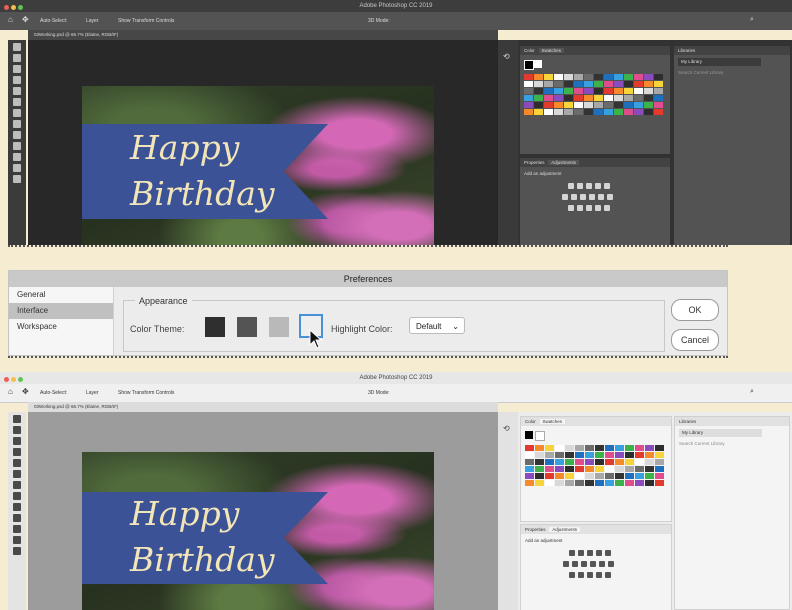 The height and width of the screenshot is (610, 792). Describe the element at coordinates (25, 391) in the screenshot. I see `move-tool-icon: ✥` at that location.